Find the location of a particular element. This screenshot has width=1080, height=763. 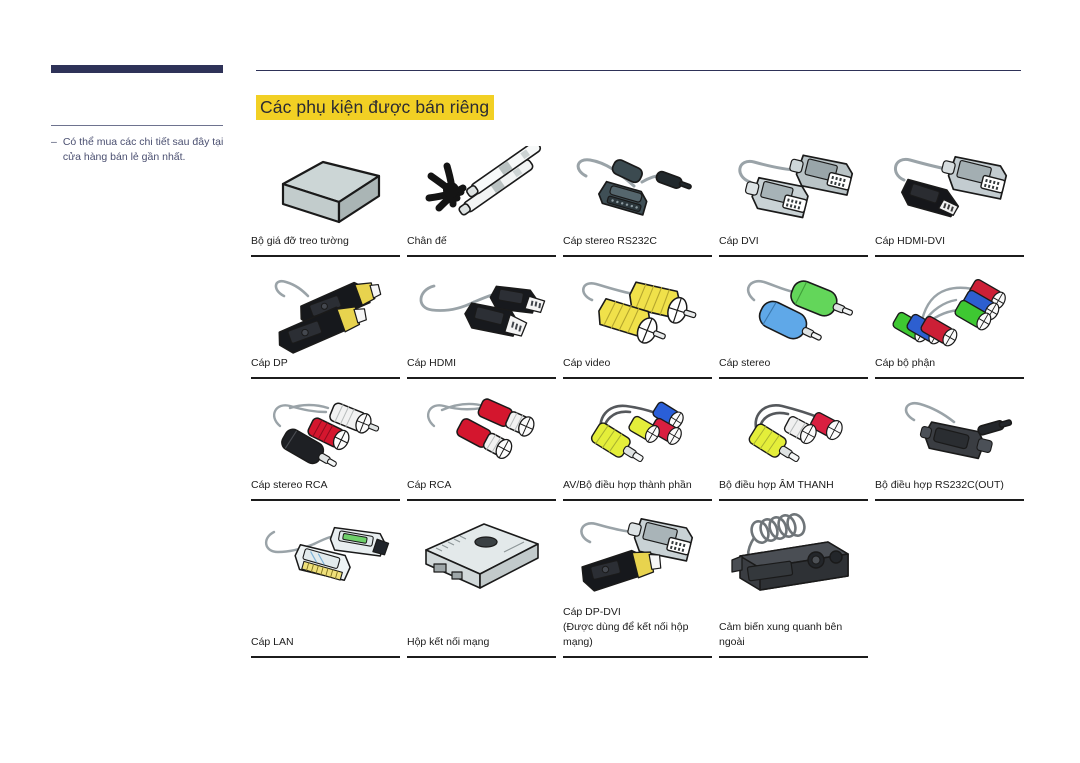

note-dash-icon: – is located at coordinates (54, 142).